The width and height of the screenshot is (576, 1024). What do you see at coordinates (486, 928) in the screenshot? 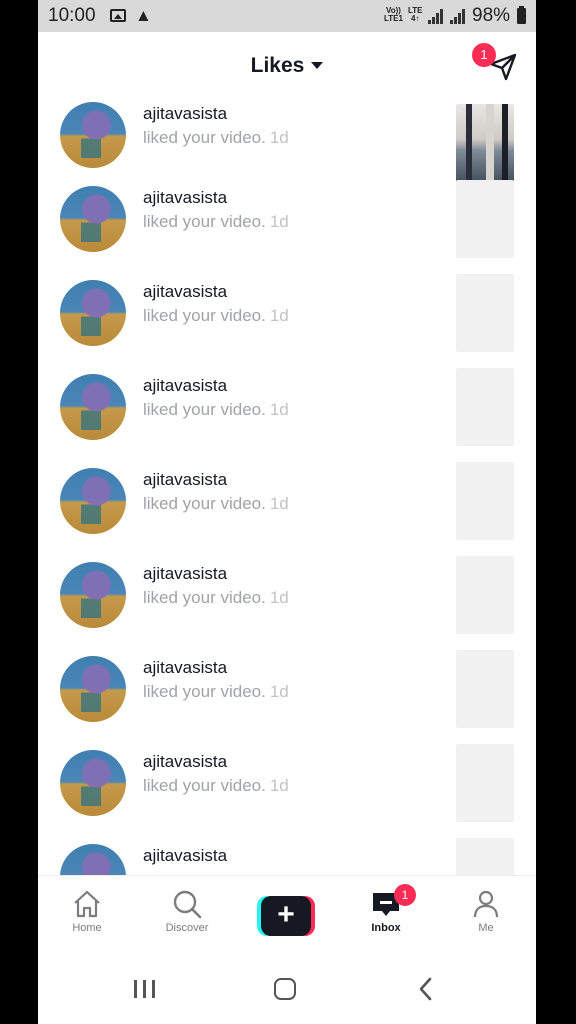
I see `nav-me-label: Me` at bounding box center [486, 928].